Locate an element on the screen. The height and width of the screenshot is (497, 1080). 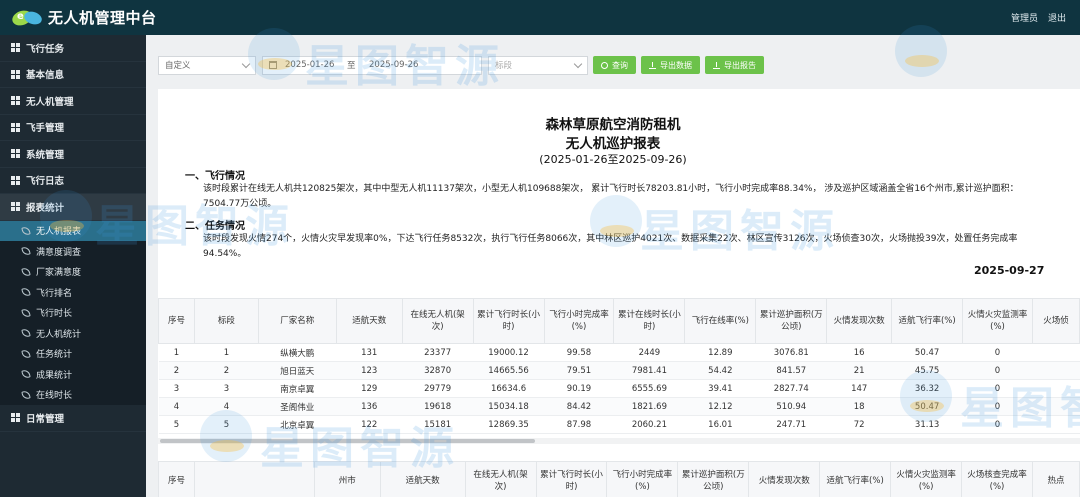
section-select: 标段 is located at coordinates (538, 65).